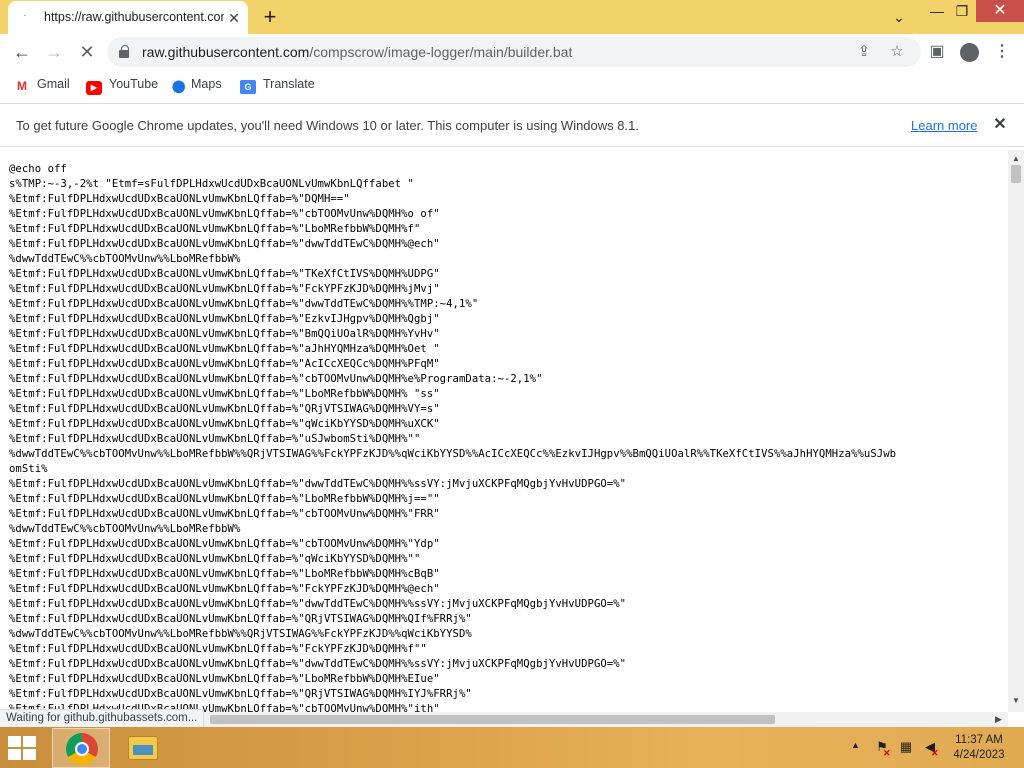  I want to click on infobar-close-icon: ✕, so click(1000, 125).